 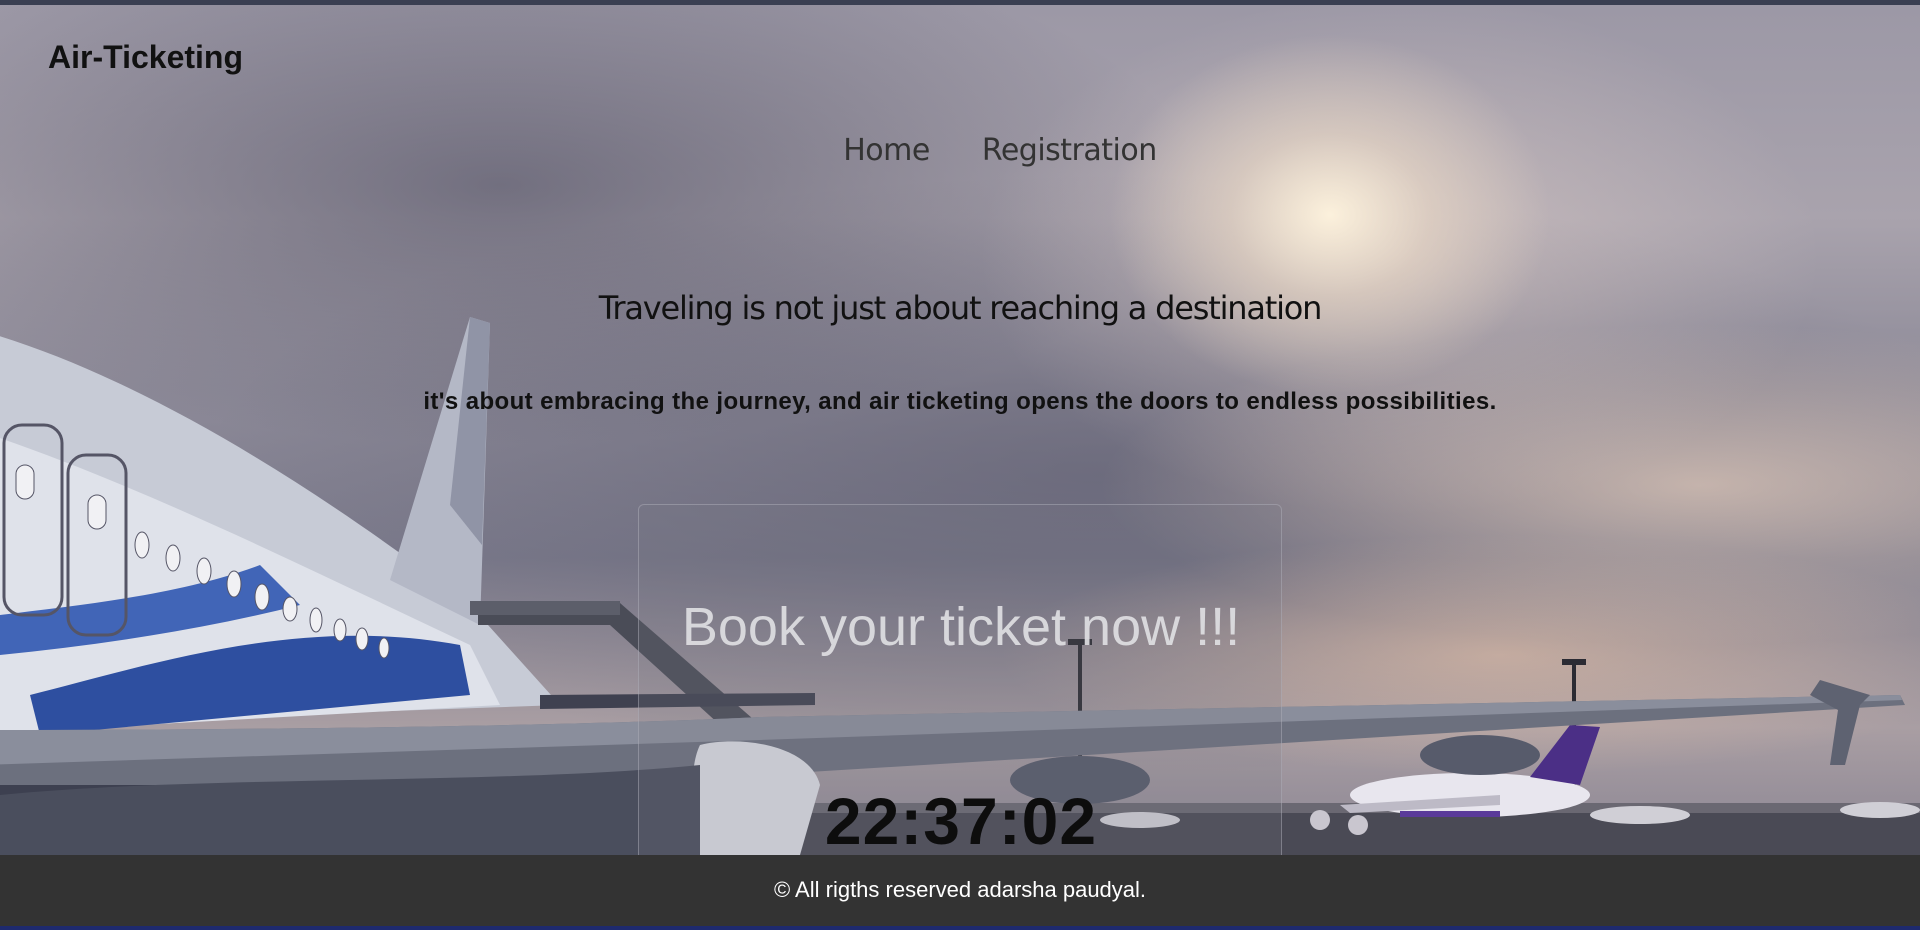 I want to click on book-ticket-card: Book your ticket now !!! 22:37:02, so click(x=960, y=679).